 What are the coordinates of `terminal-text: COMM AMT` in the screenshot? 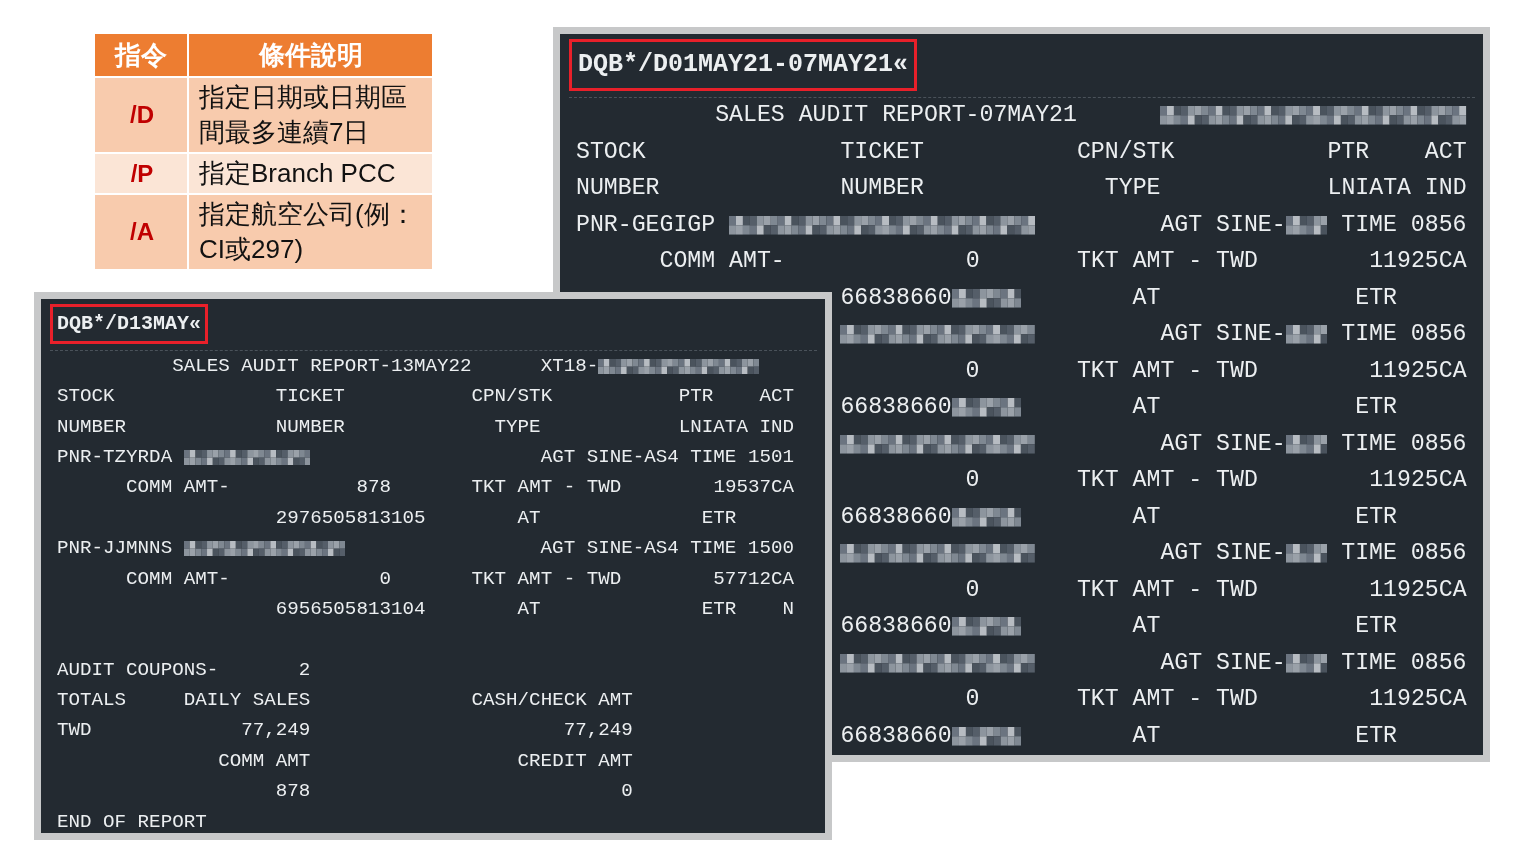 It's located at (264, 761).